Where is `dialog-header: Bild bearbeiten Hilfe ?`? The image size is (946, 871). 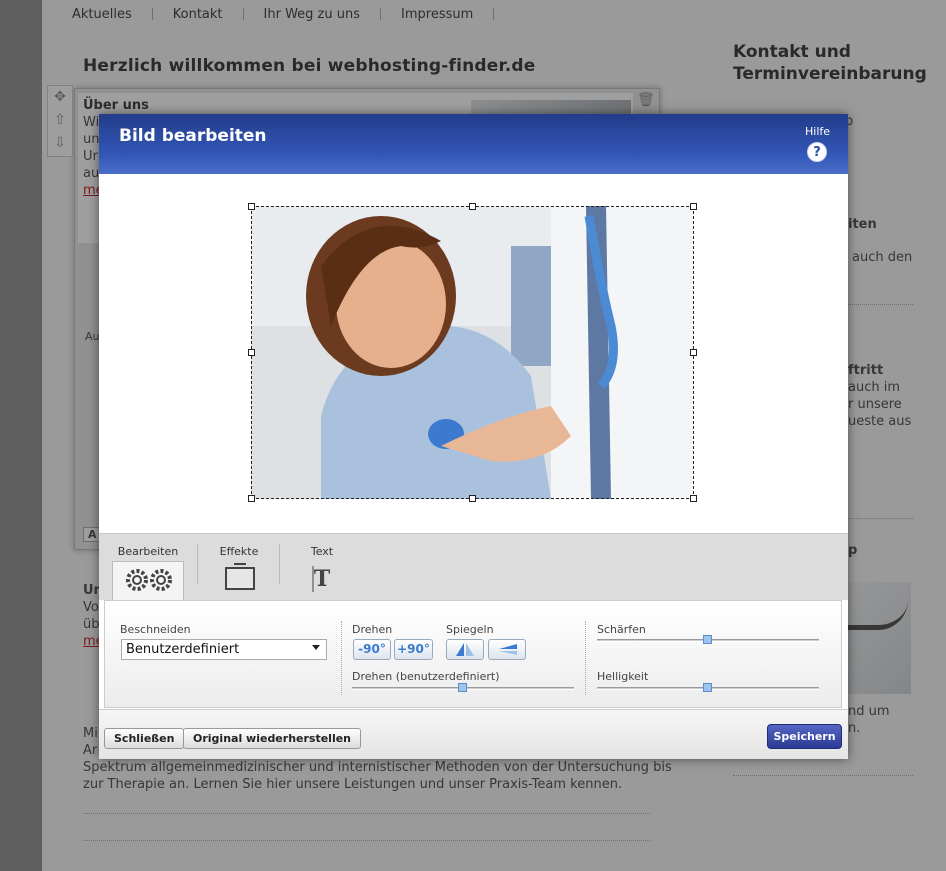
dialog-header: Bild bearbeiten Hilfe ? is located at coordinates (473, 144).